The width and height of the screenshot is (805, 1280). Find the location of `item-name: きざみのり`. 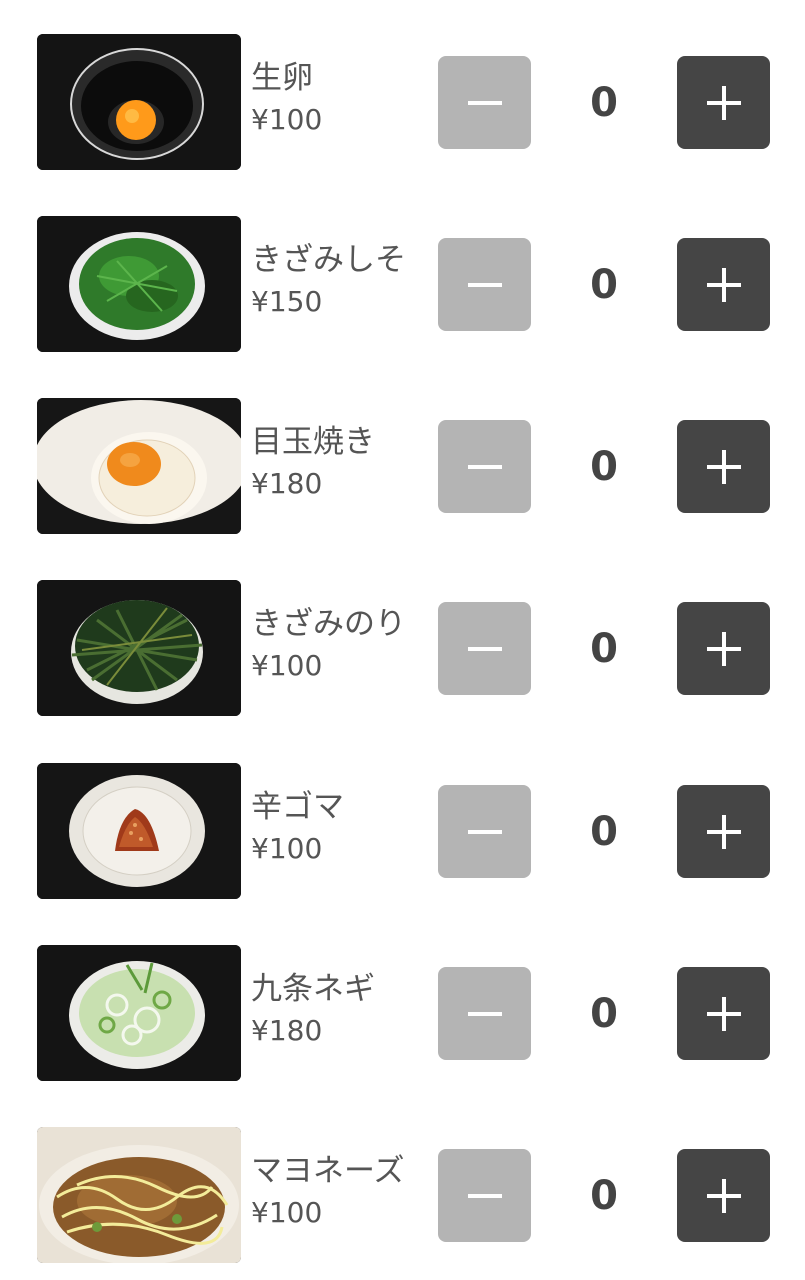

item-name: きざみのり is located at coordinates (328, 624).